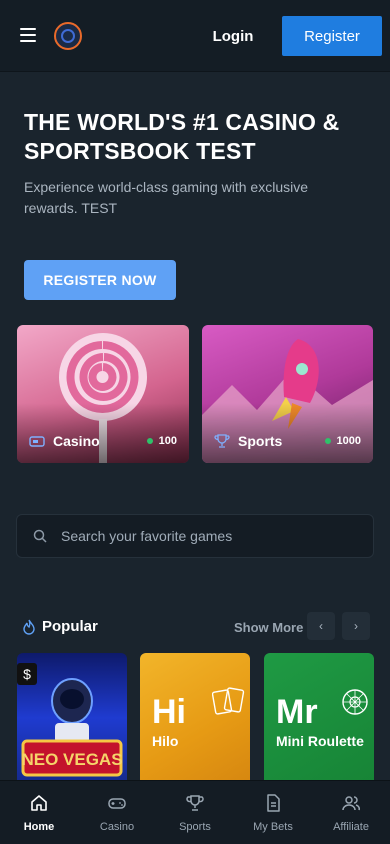 This screenshot has width=390, height=844. I want to click on nav-label: Home, so click(39, 827).